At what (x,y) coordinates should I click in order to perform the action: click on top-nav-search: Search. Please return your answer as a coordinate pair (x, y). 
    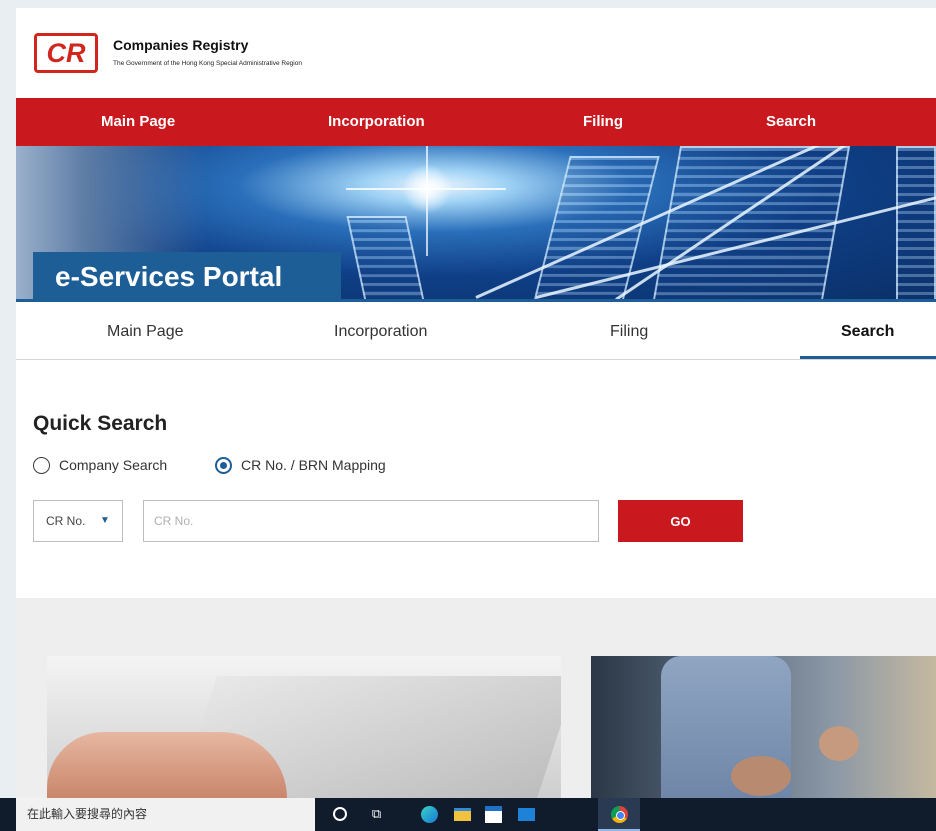
    Looking at the image, I should click on (791, 122).